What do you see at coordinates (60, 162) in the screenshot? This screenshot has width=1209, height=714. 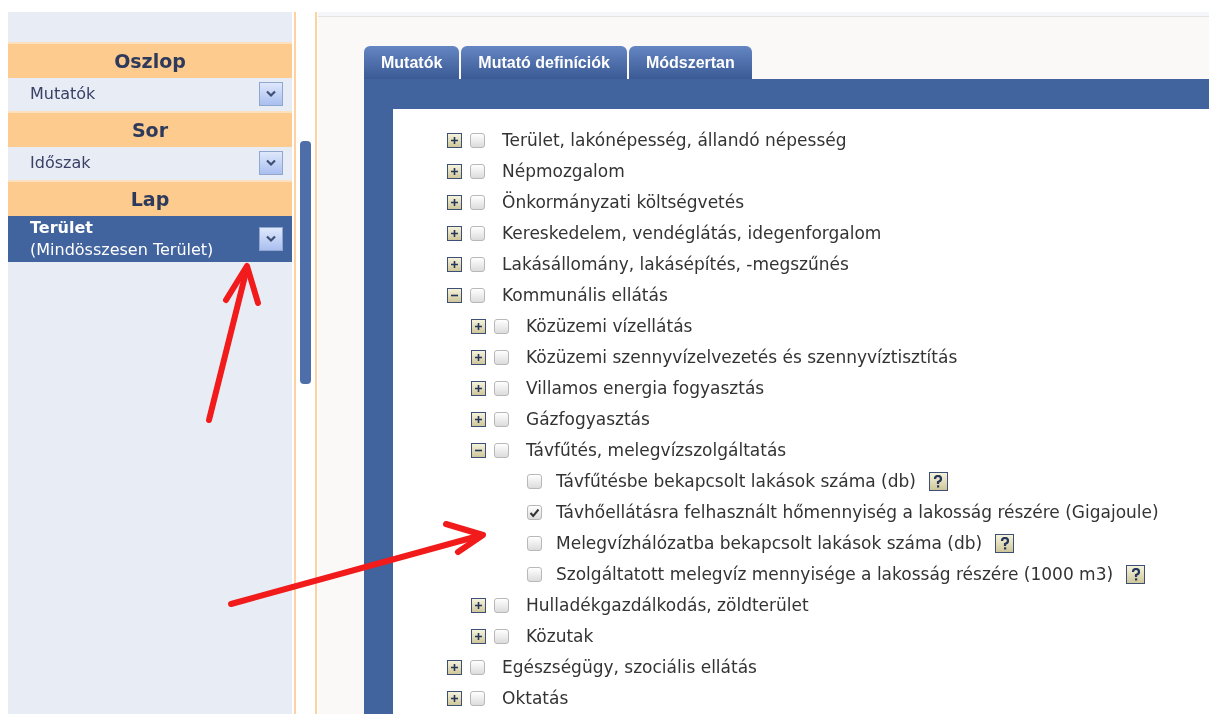 I see `dimension-label: Időszak` at bounding box center [60, 162].